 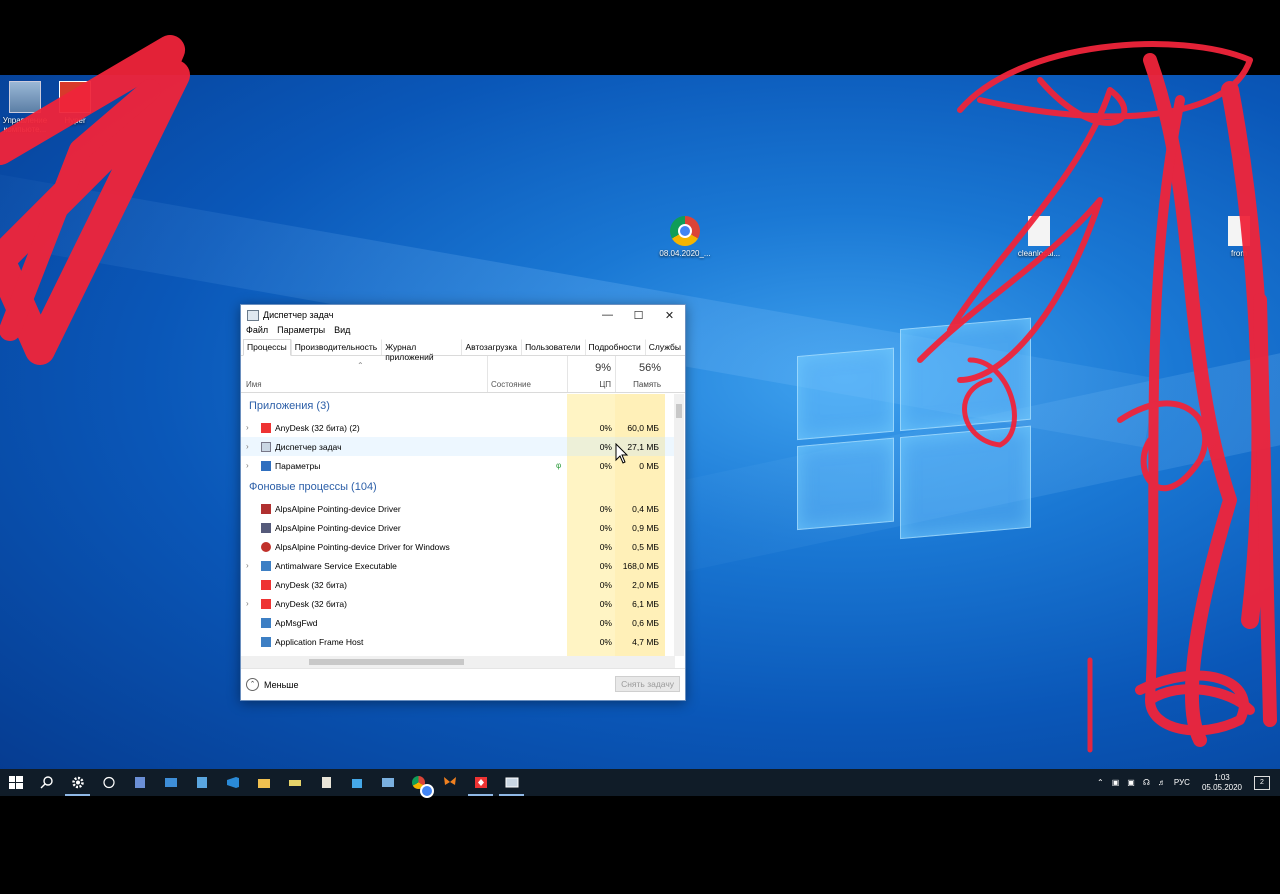 I want to click on fewer-details-button: ⌃ Меньше, so click(x=272, y=684).